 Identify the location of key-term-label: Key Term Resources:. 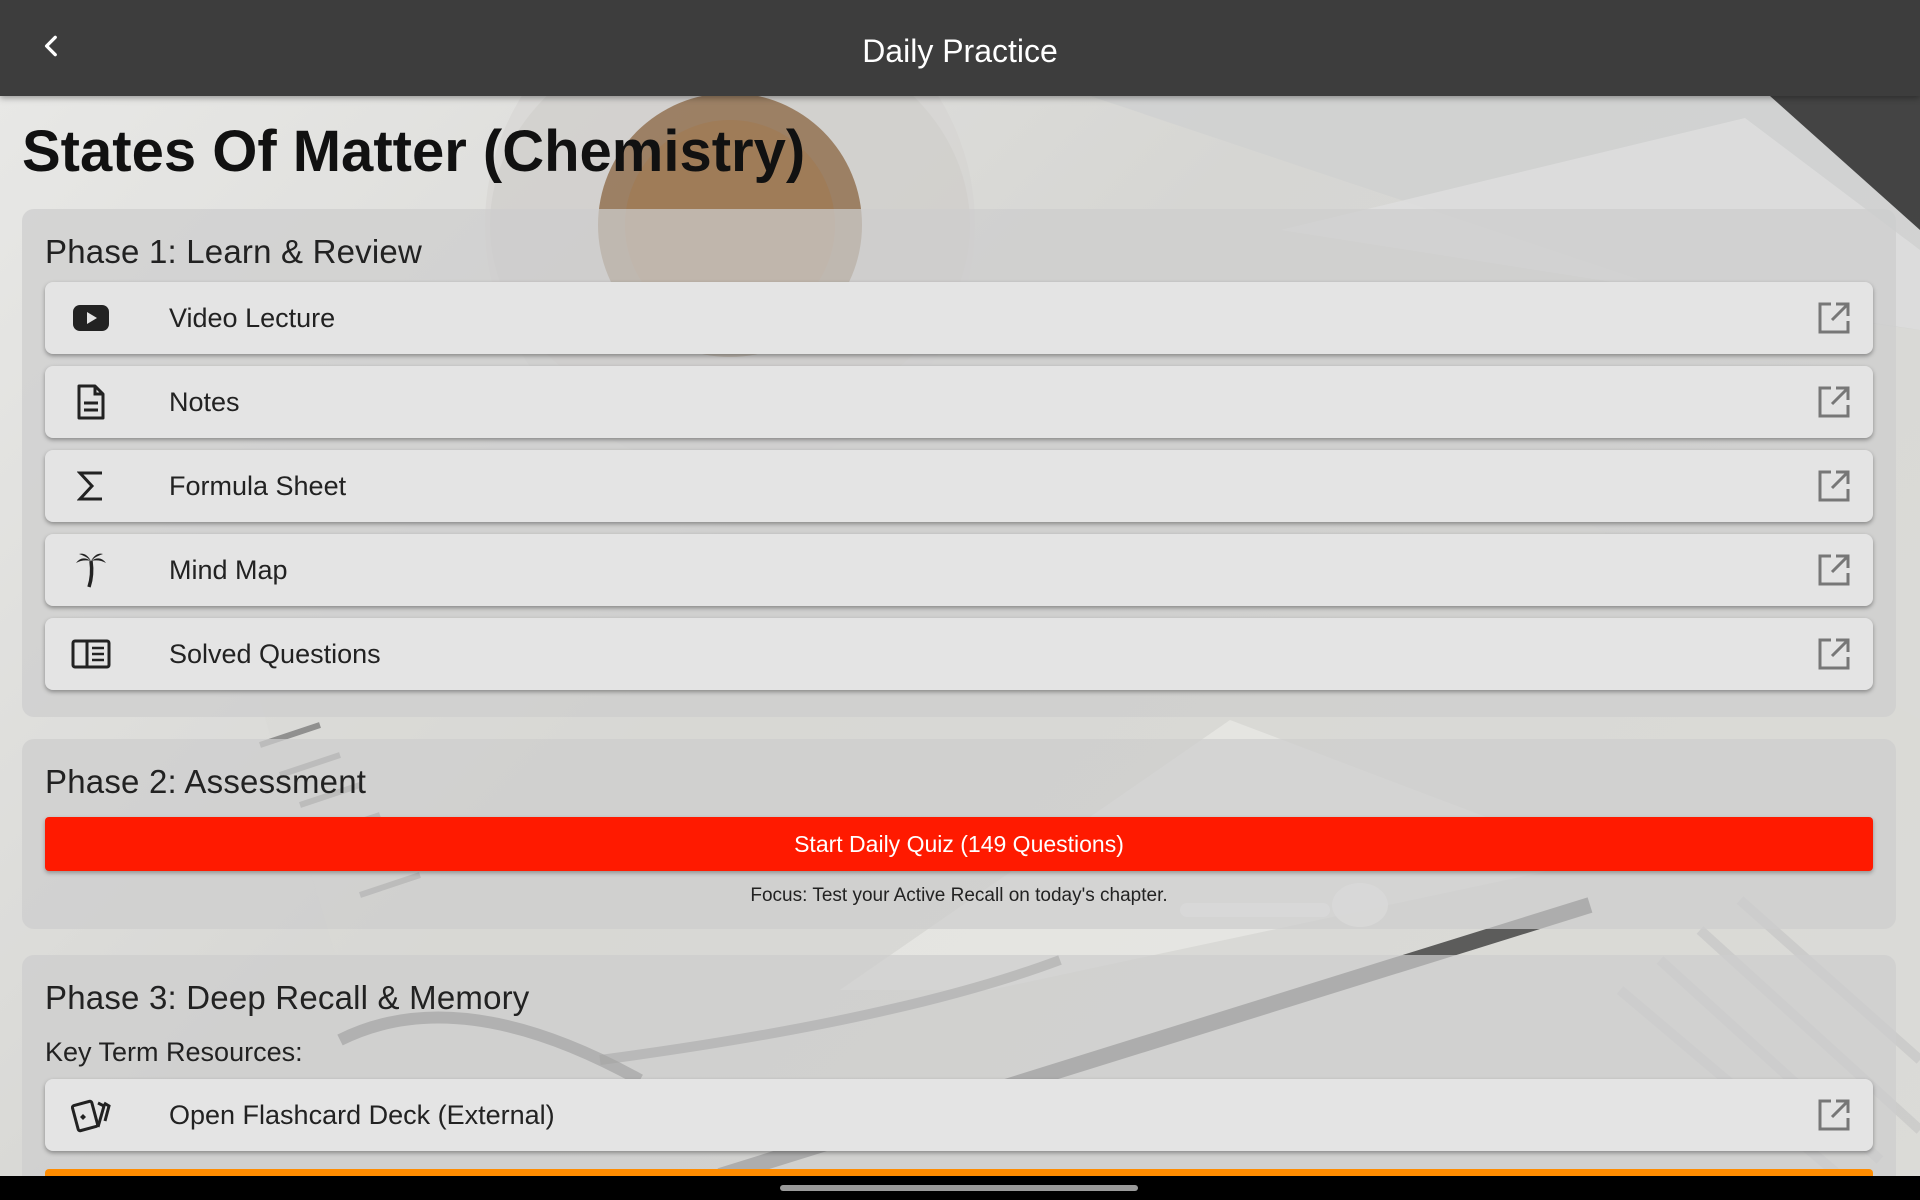
(174, 1052).